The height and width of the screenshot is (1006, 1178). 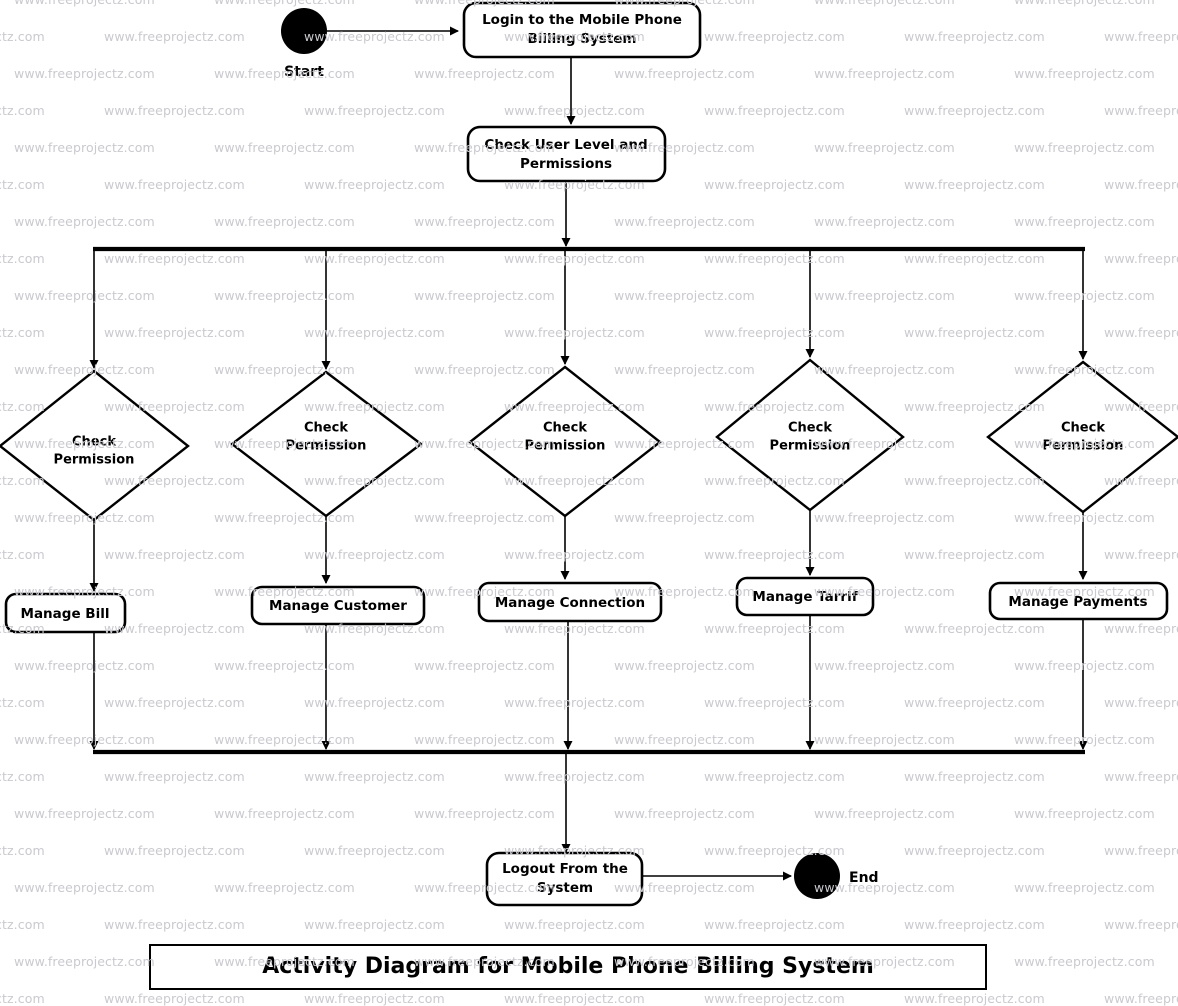 What do you see at coordinates (582, 20) in the screenshot?
I see `activity-login-label-line1: Login to the Mobile Phone` at bounding box center [582, 20].